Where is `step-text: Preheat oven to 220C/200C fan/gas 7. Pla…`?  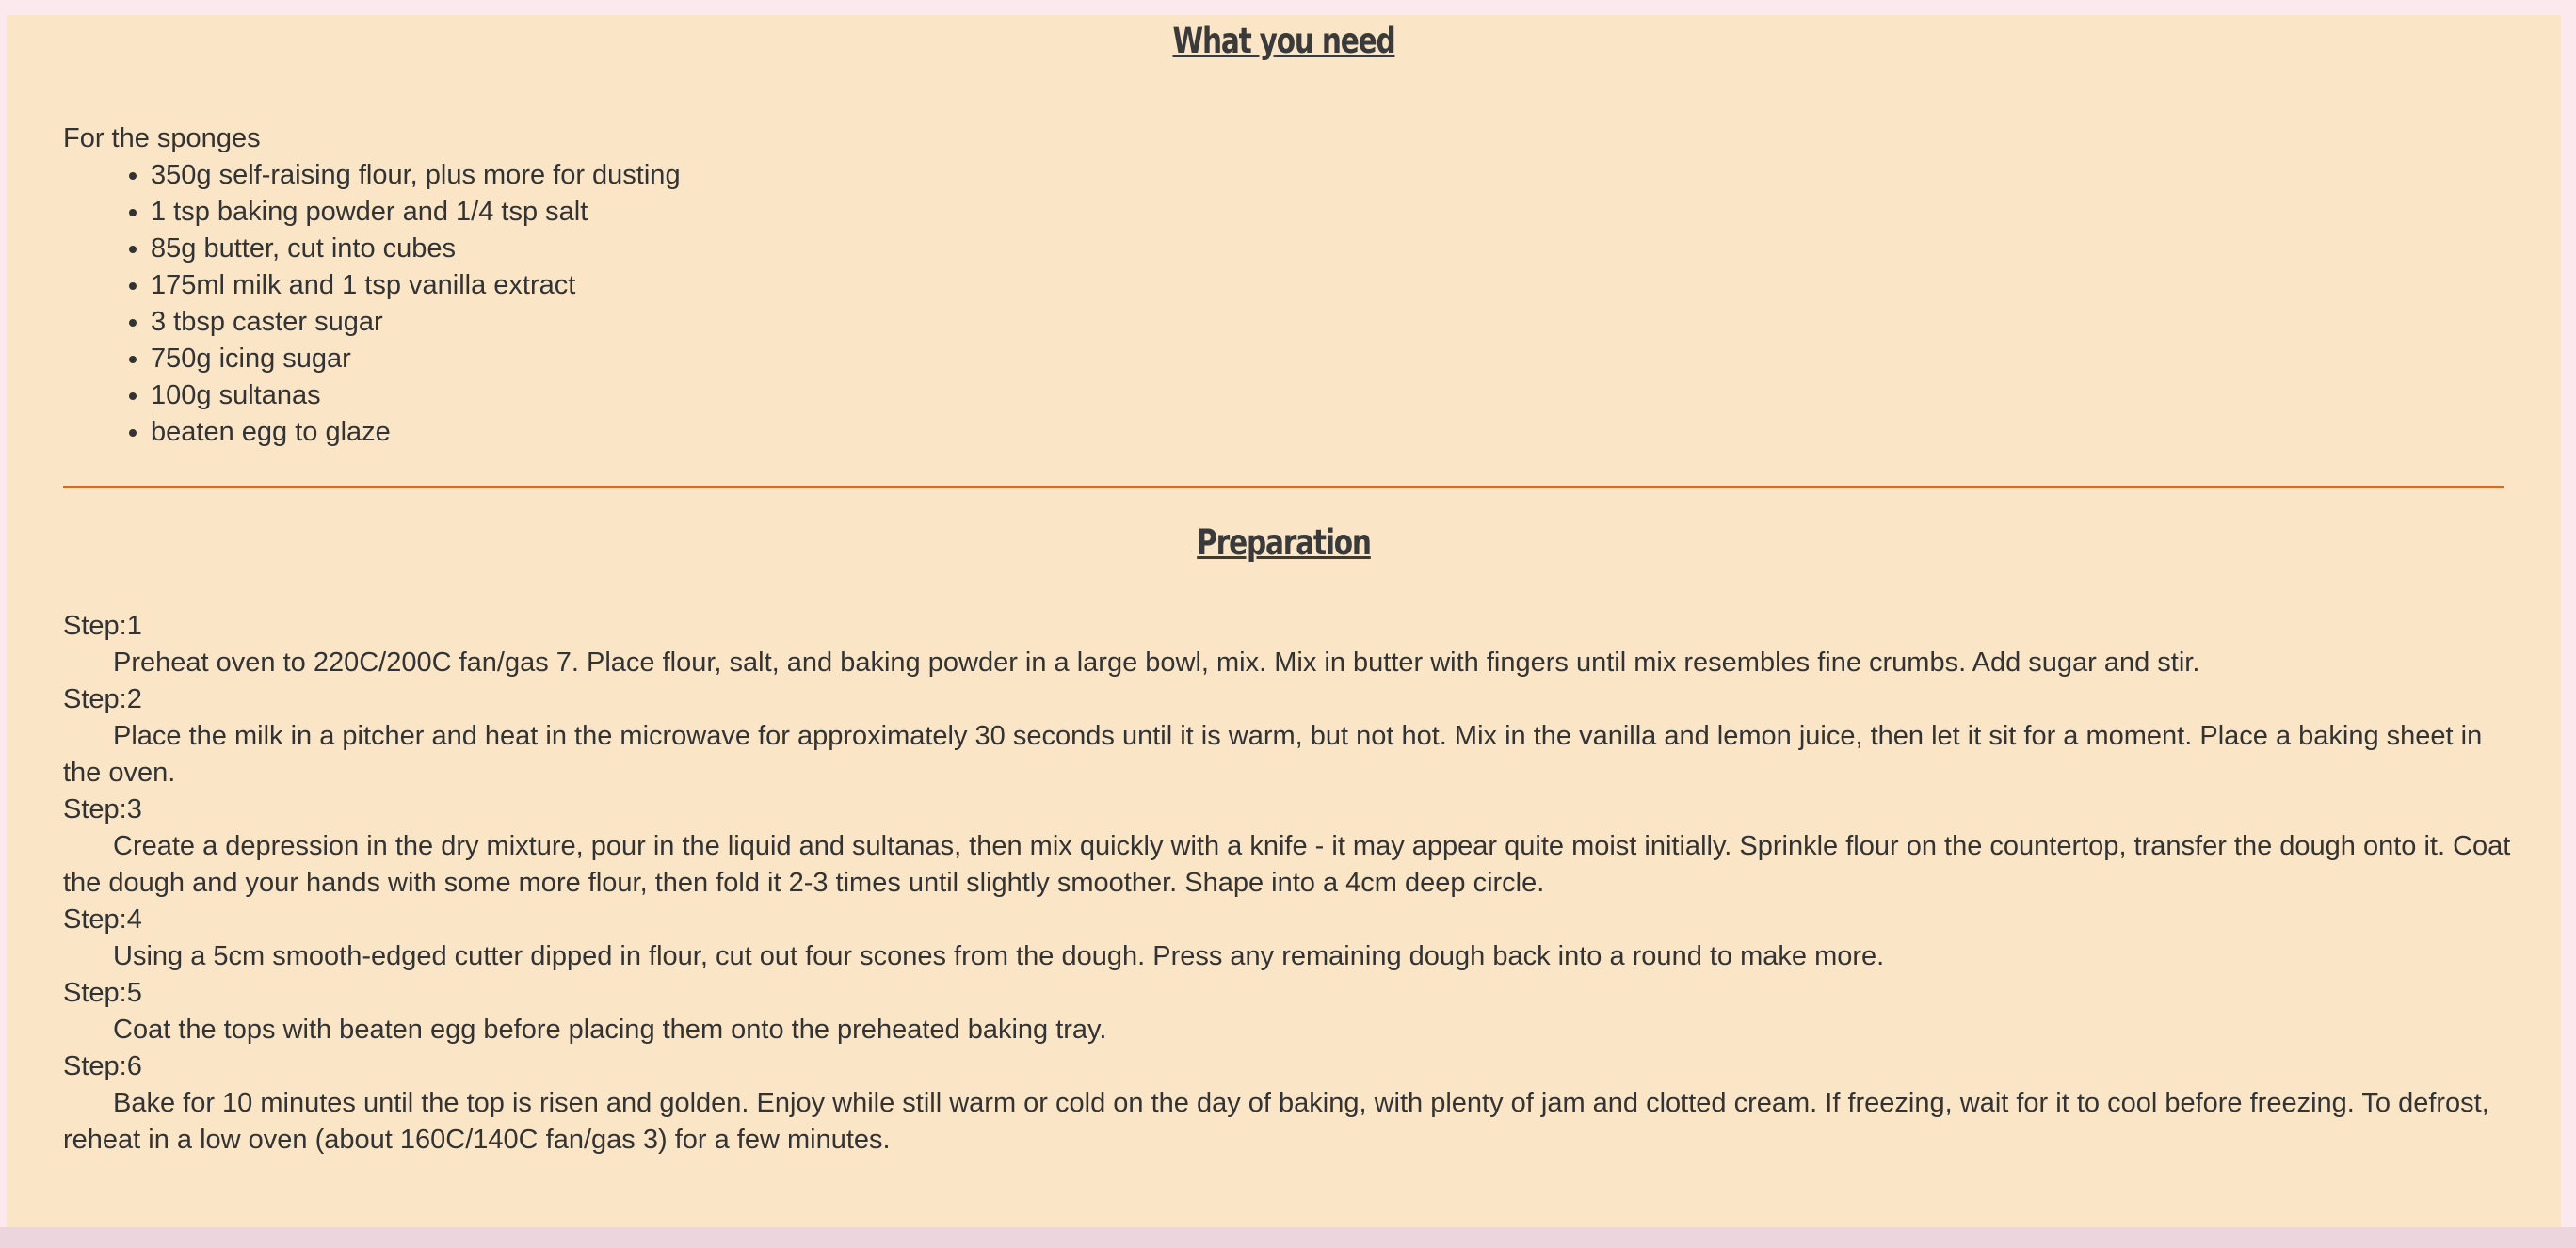 step-text: Preheat oven to 220C/200C fan/gas 7. Pla… is located at coordinates (1156, 663).